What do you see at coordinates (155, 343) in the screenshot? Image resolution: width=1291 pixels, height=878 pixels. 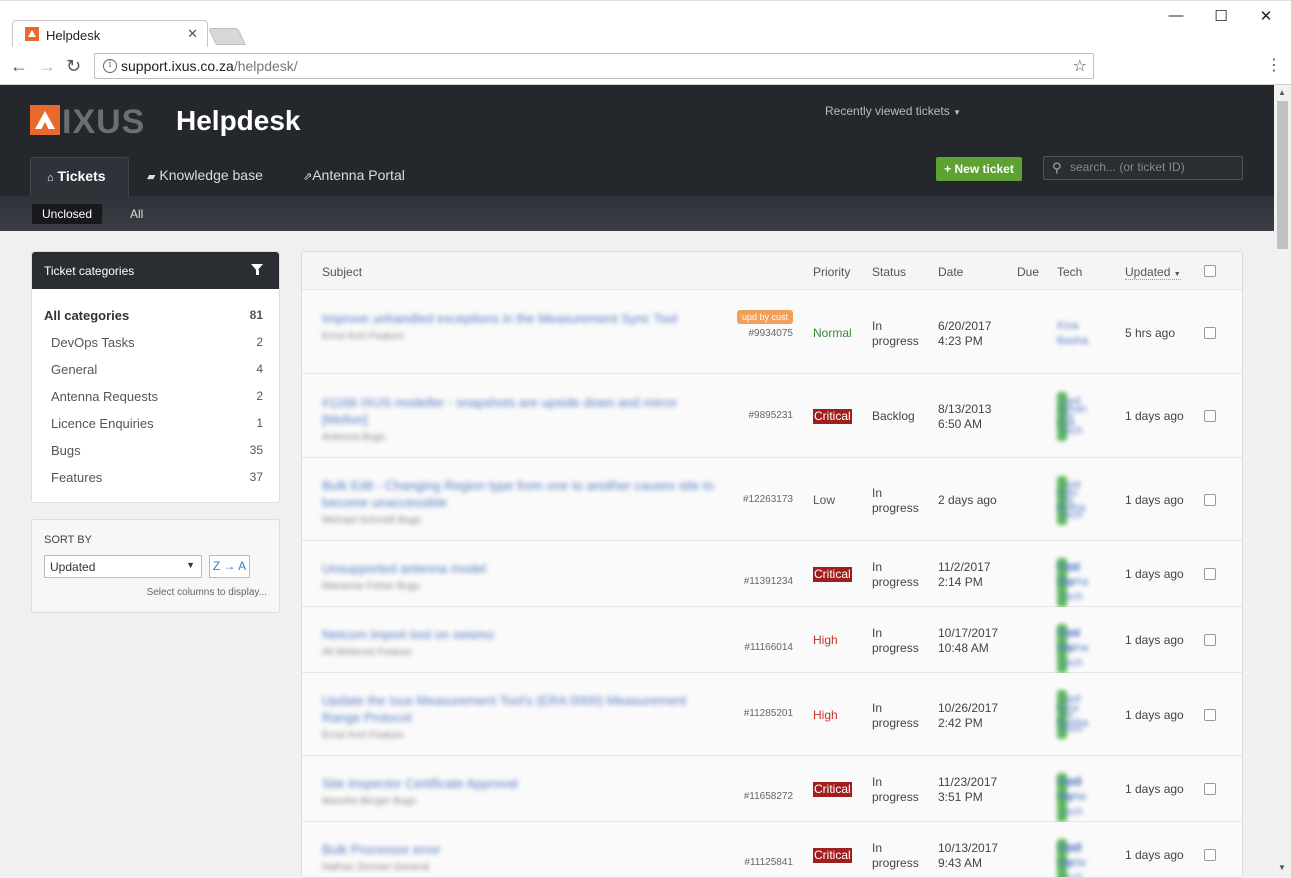 I see `category-devops-tasks: DevOps Tasks 2` at bounding box center [155, 343].